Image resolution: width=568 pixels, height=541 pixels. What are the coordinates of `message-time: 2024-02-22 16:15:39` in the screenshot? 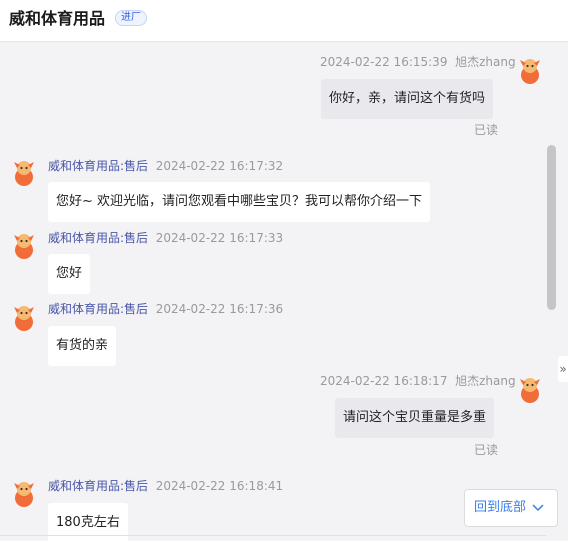 It's located at (384, 62).